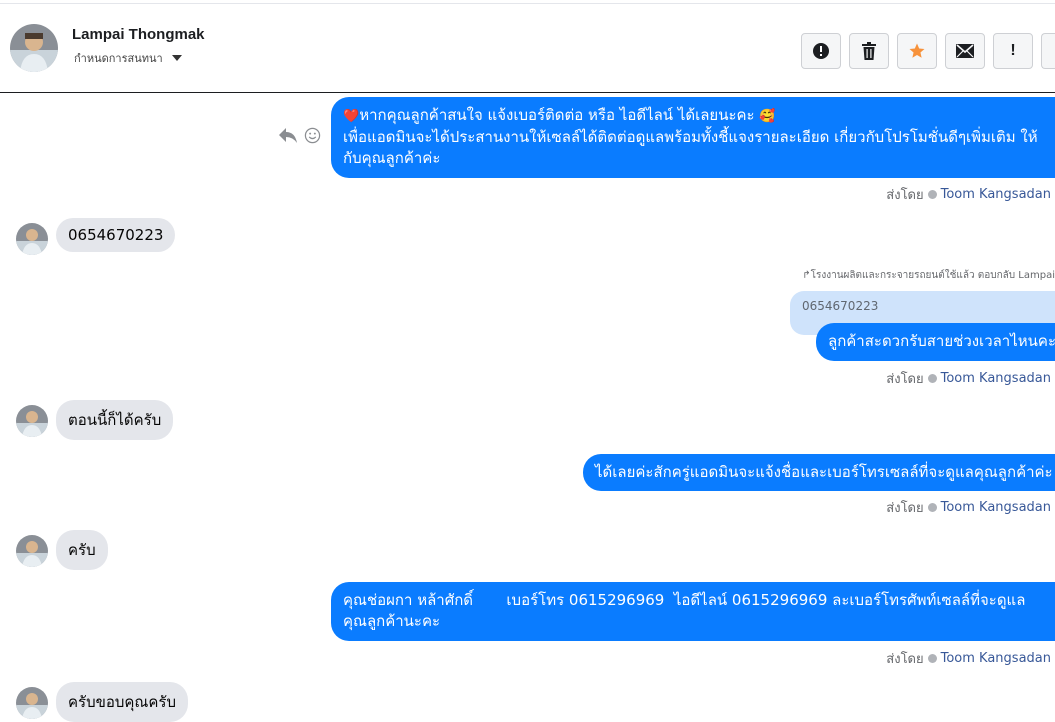 The width and height of the screenshot is (1055, 722). I want to click on message-text: ตอนนี้ก็ได้ครับ, so click(115, 420).